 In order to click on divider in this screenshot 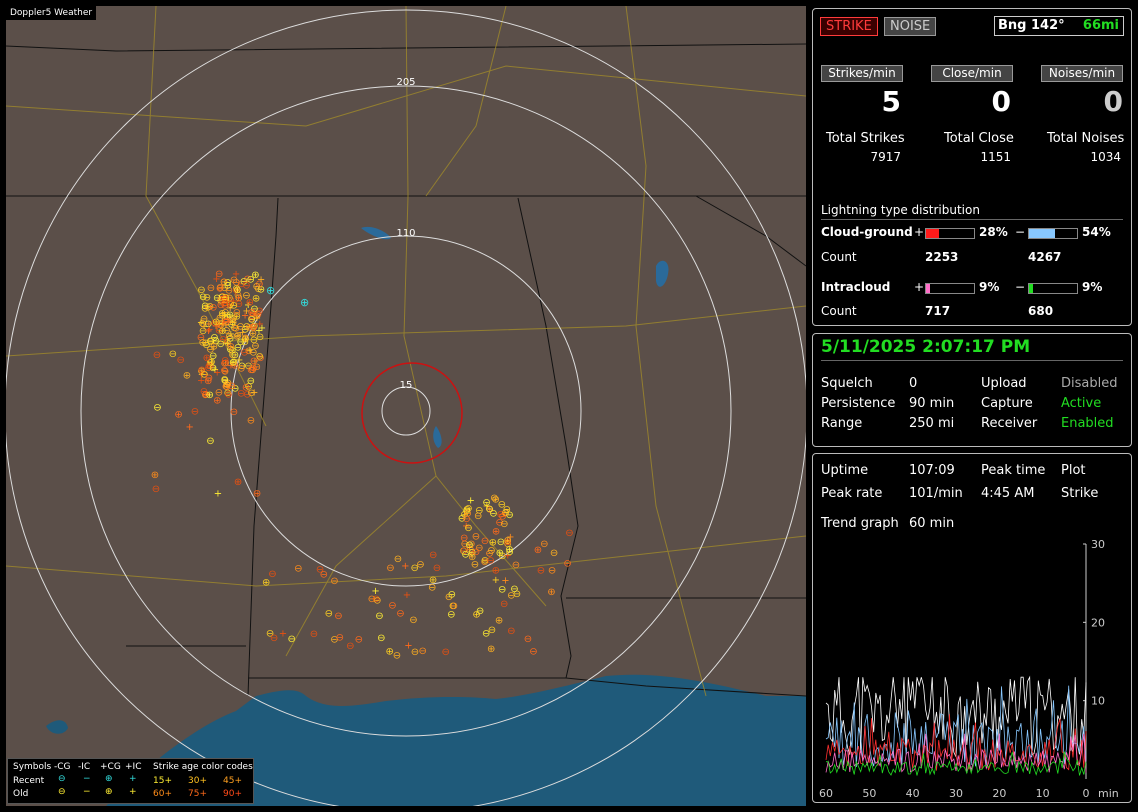, I will do `click(972, 360)`.